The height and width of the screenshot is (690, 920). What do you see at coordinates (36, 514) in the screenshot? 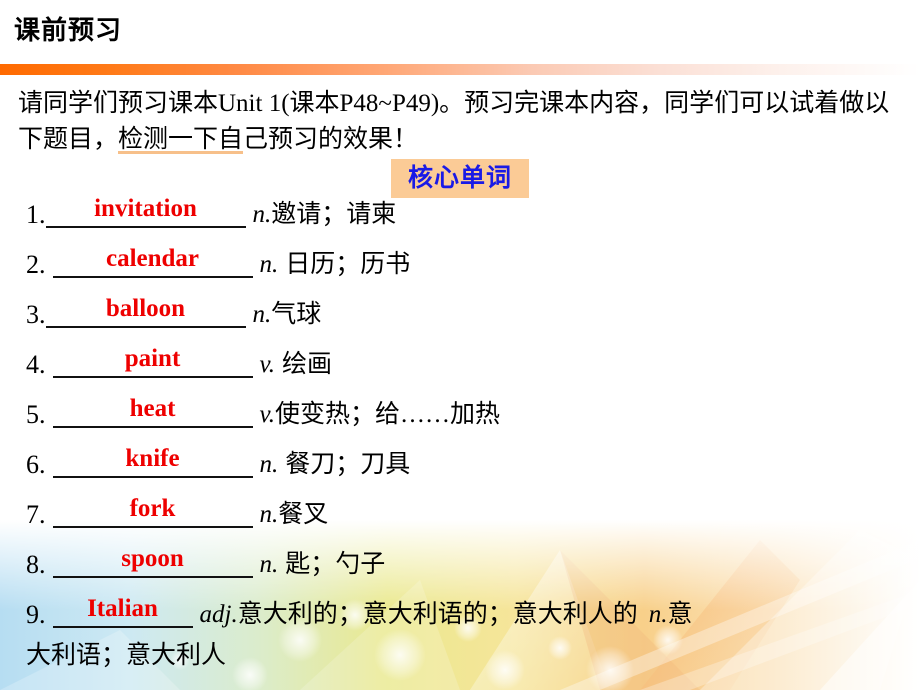
I see `item-number: 7.` at bounding box center [36, 514].